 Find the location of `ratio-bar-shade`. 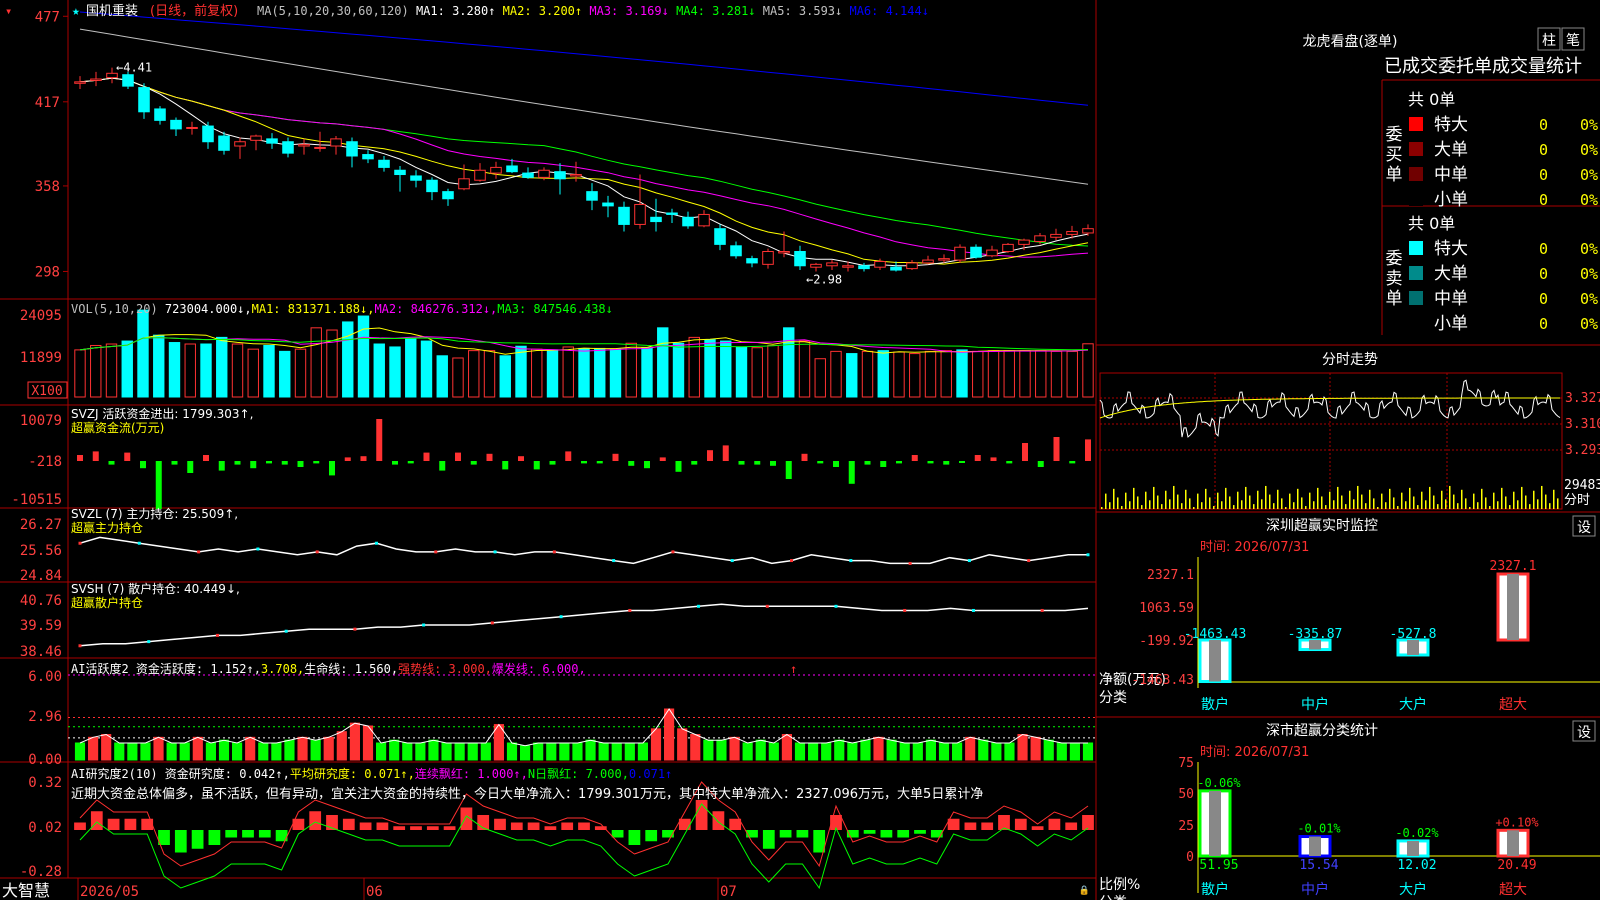

ratio-bar-shade is located at coordinates (1513, 843).